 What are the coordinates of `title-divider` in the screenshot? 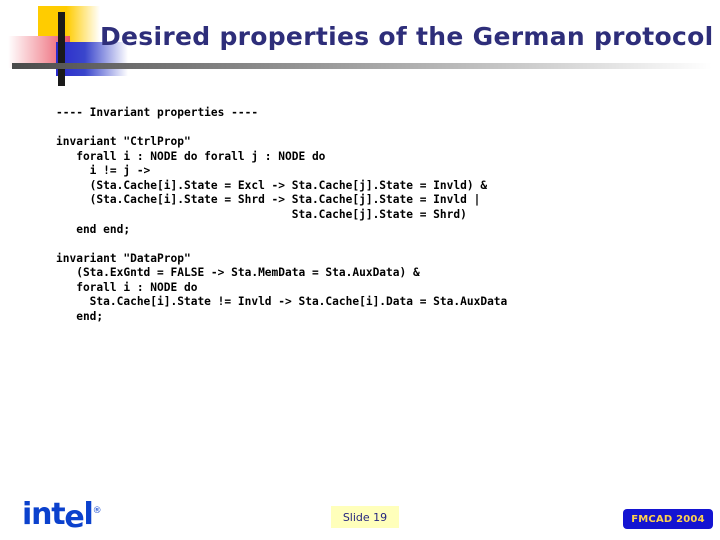 It's located at (362, 66).